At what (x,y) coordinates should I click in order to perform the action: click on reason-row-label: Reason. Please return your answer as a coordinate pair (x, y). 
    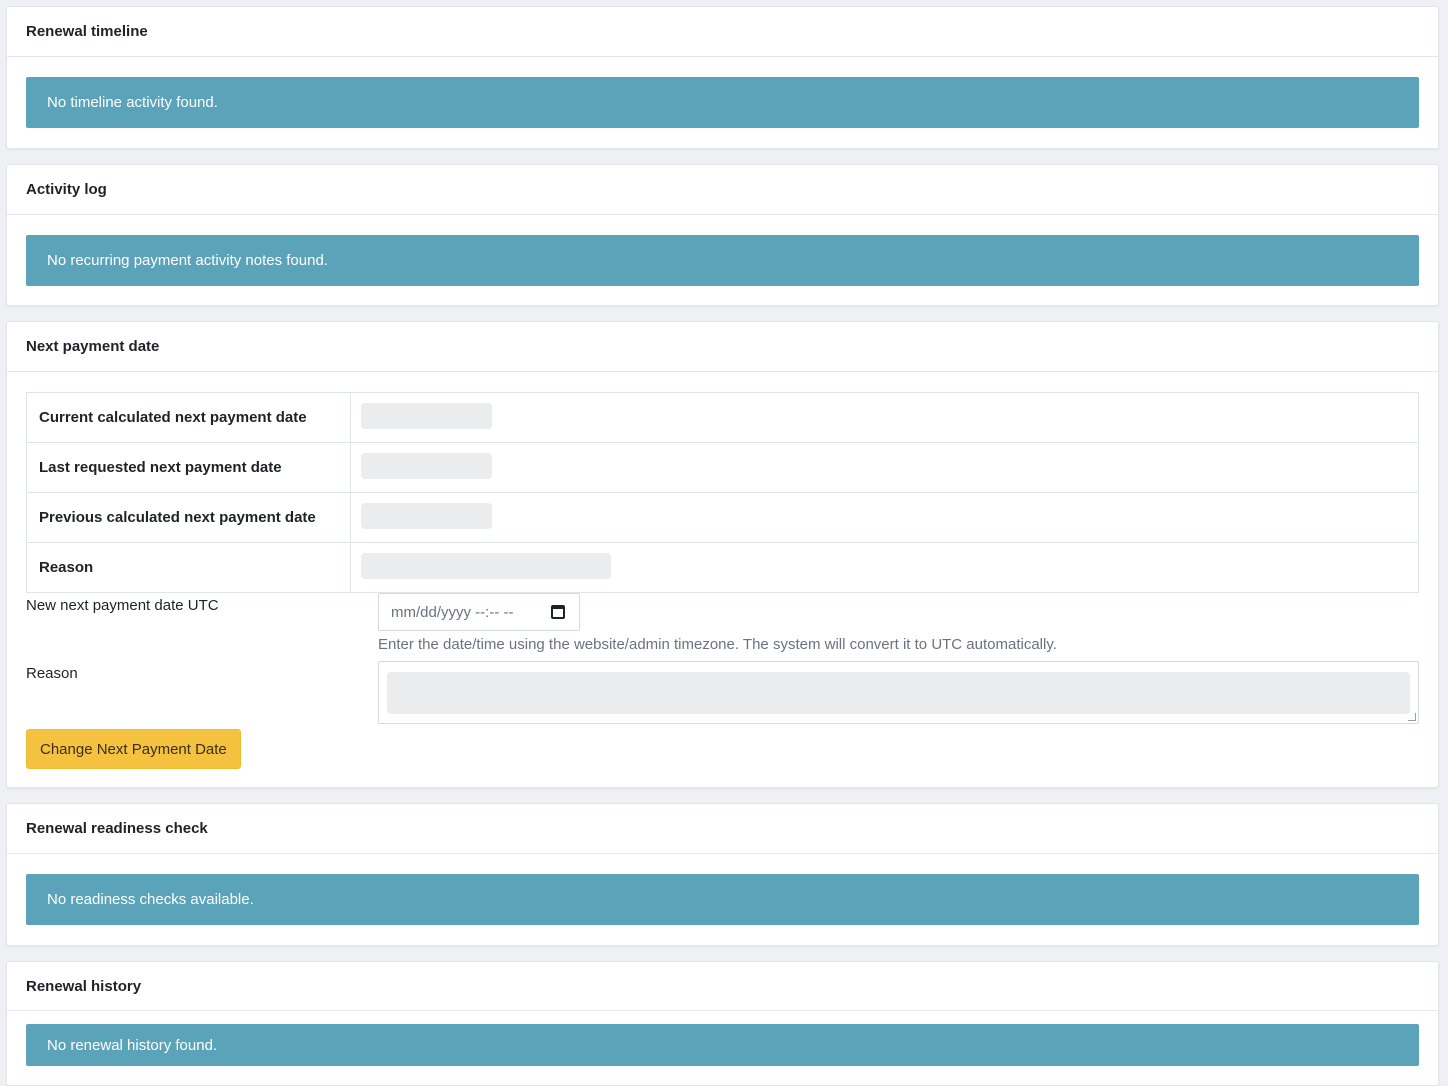
    Looking at the image, I should click on (188, 567).